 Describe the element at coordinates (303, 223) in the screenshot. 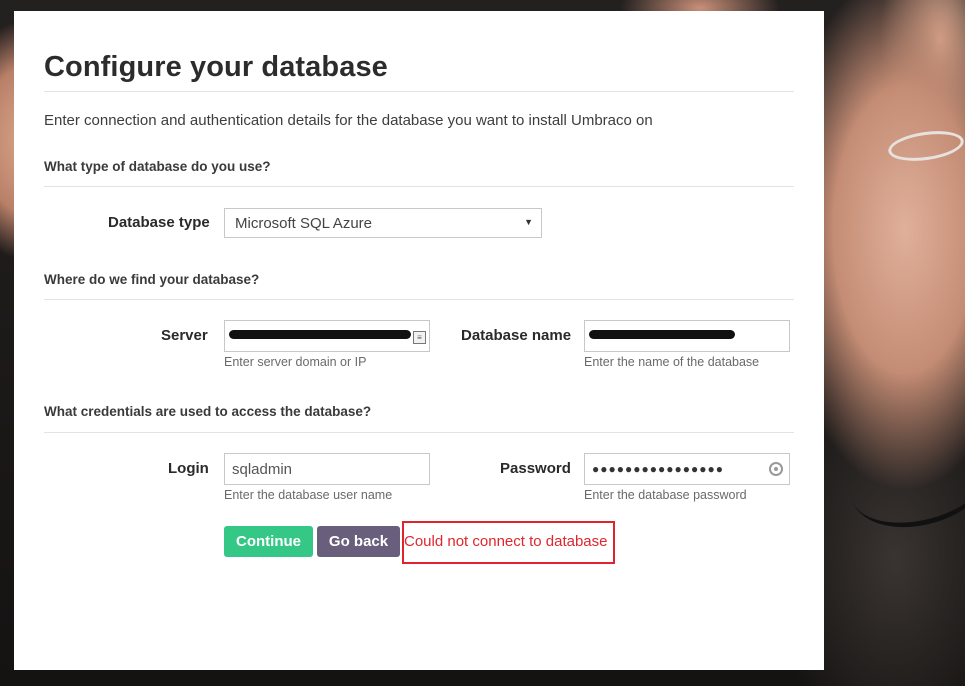

I see `database-type-selected: Microsoft SQL Azure` at that location.